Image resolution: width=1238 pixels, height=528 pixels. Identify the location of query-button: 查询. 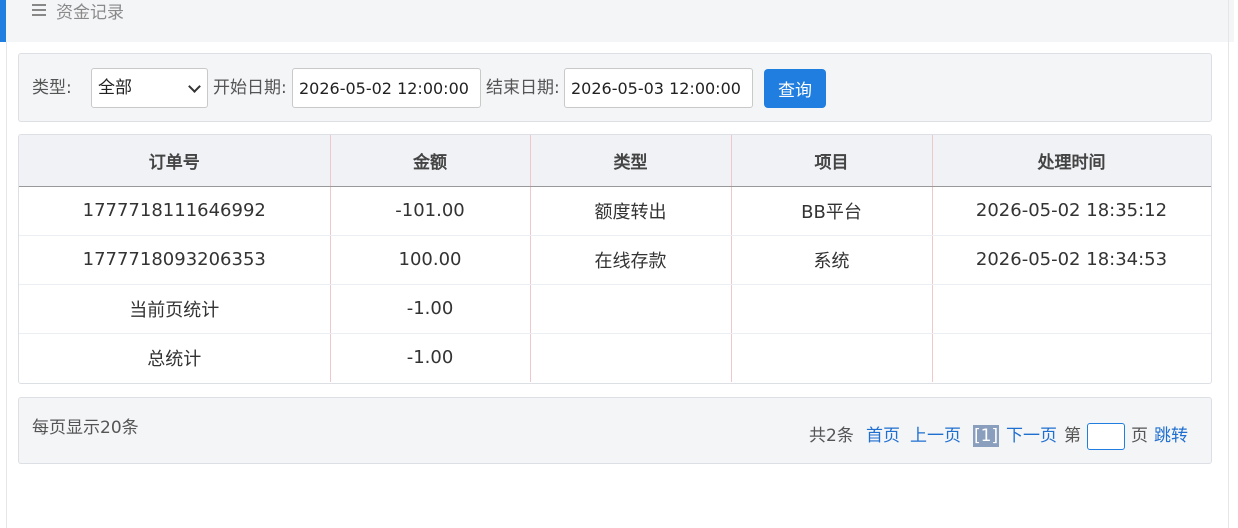
(795, 88).